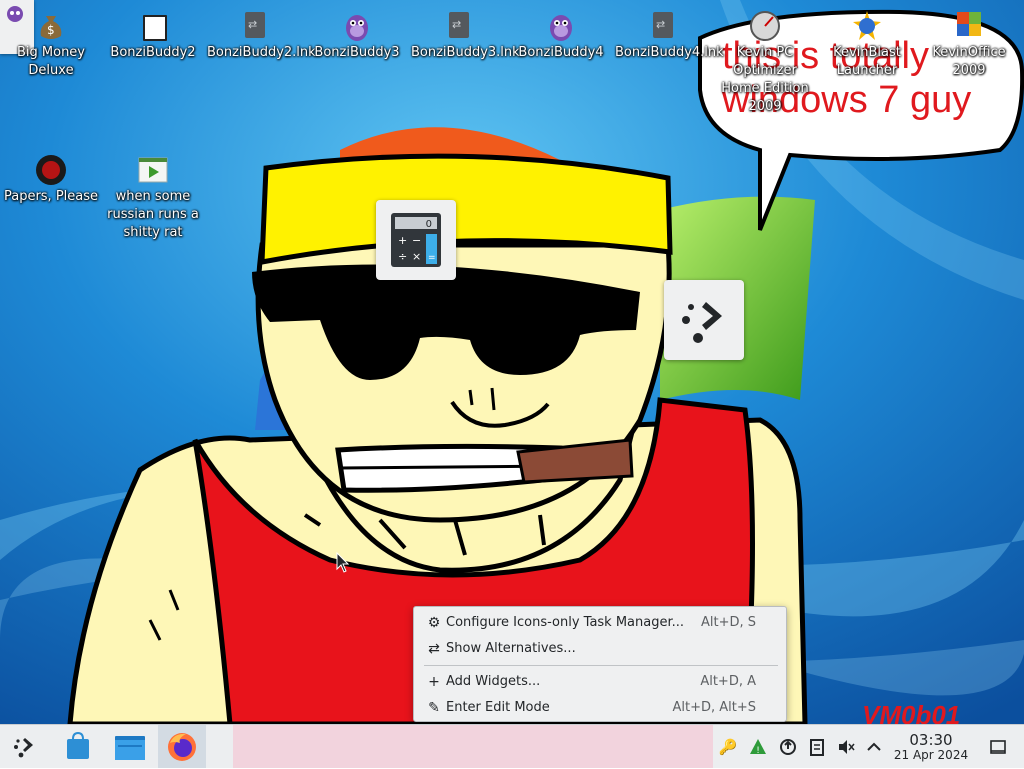 This screenshot has height=769, width=1024. What do you see at coordinates (153, 26) in the screenshot?
I see `folder-icon` at bounding box center [153, 26].